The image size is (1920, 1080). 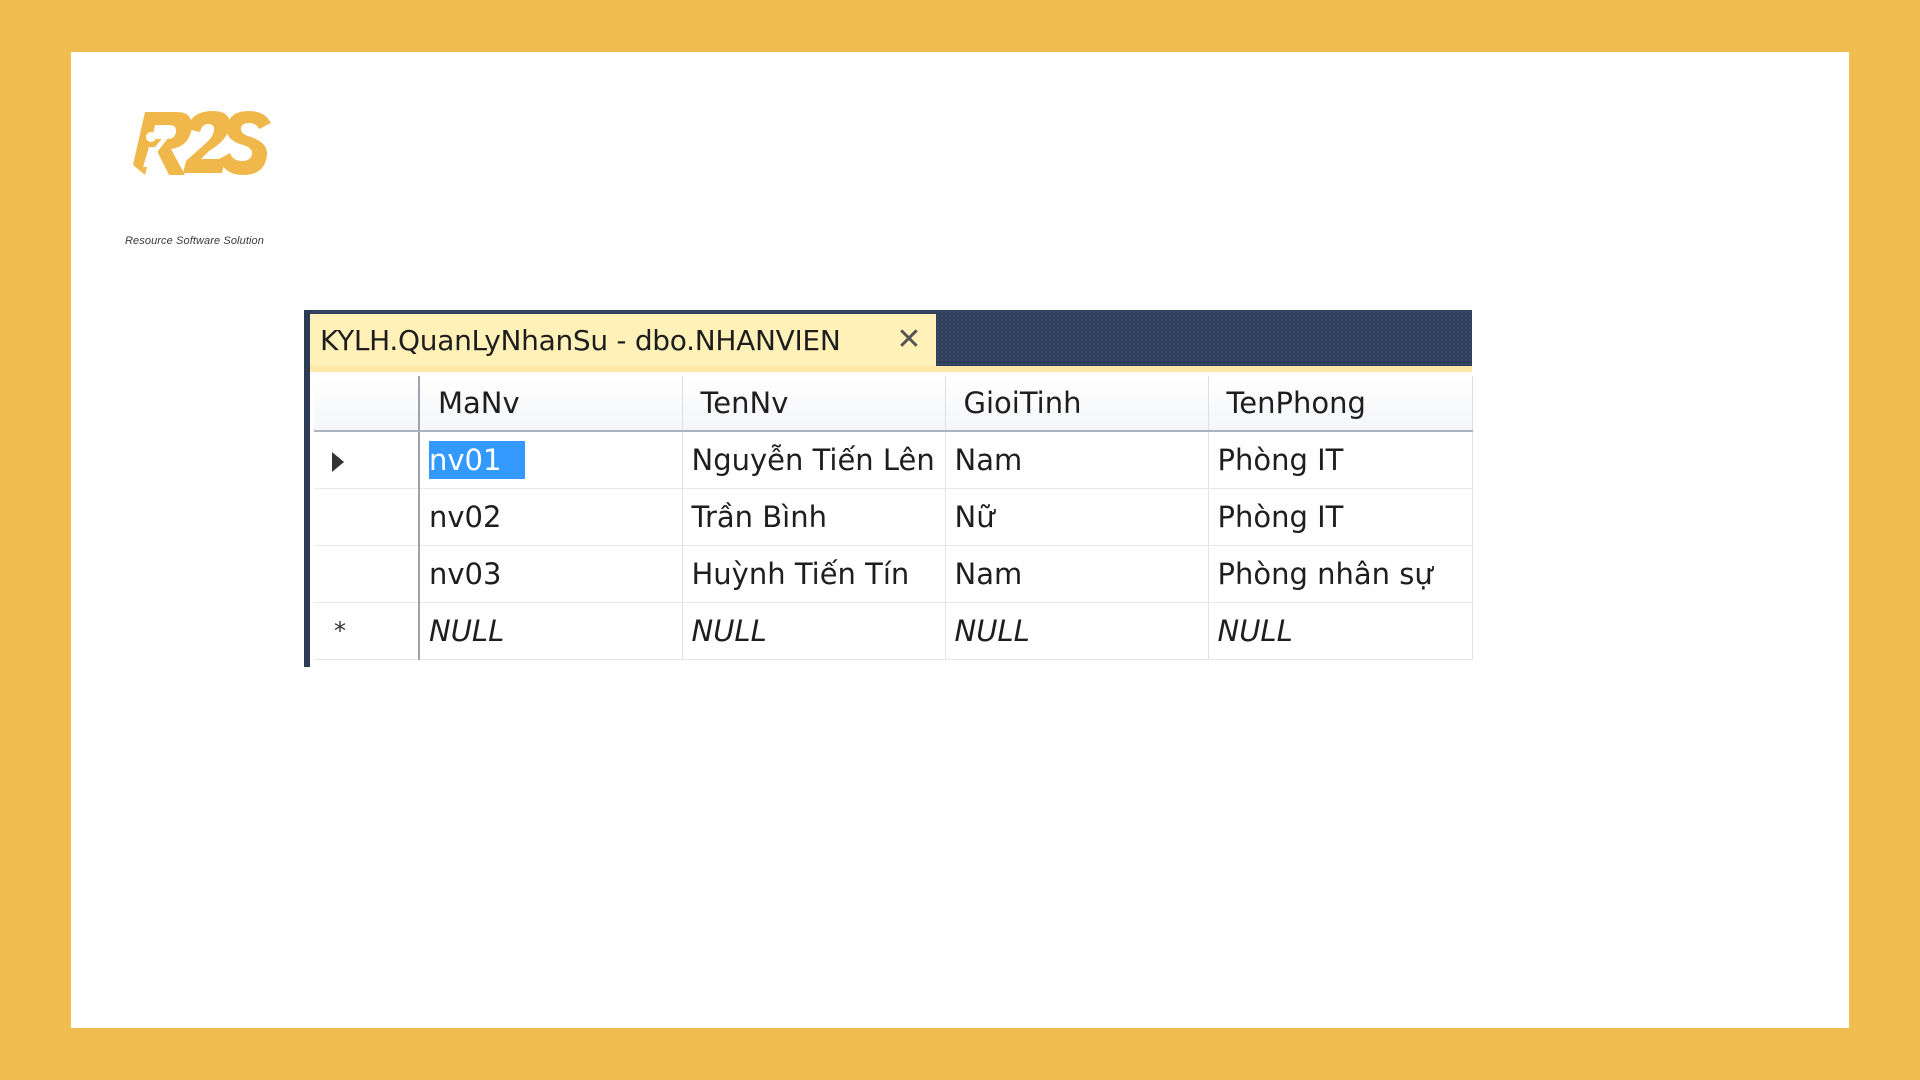 I want to click on row-selector: *, so click(x=367, y=631).